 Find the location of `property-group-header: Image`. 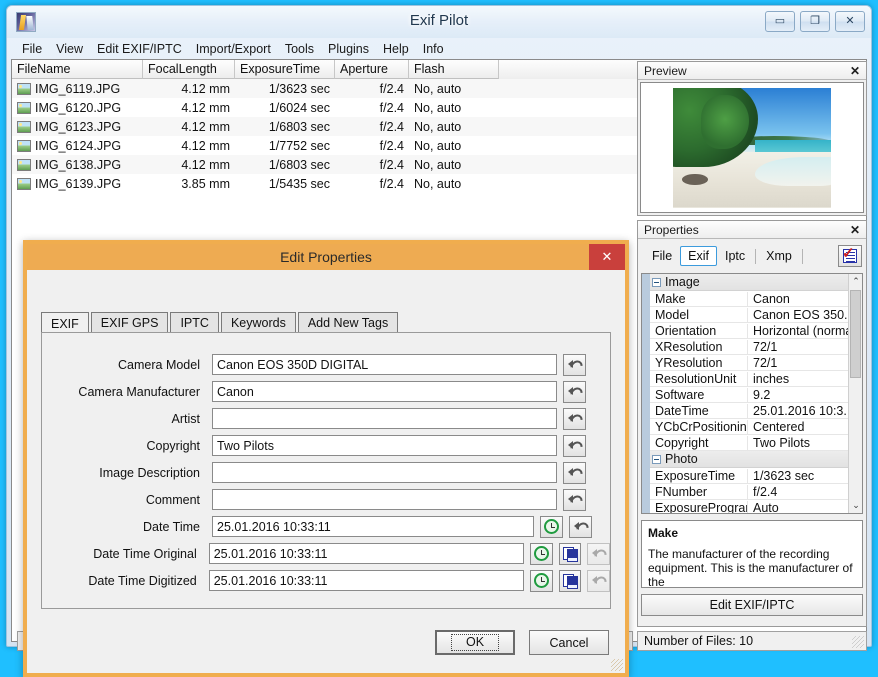

property-group-header: Image is located at coordinates (749, 282).